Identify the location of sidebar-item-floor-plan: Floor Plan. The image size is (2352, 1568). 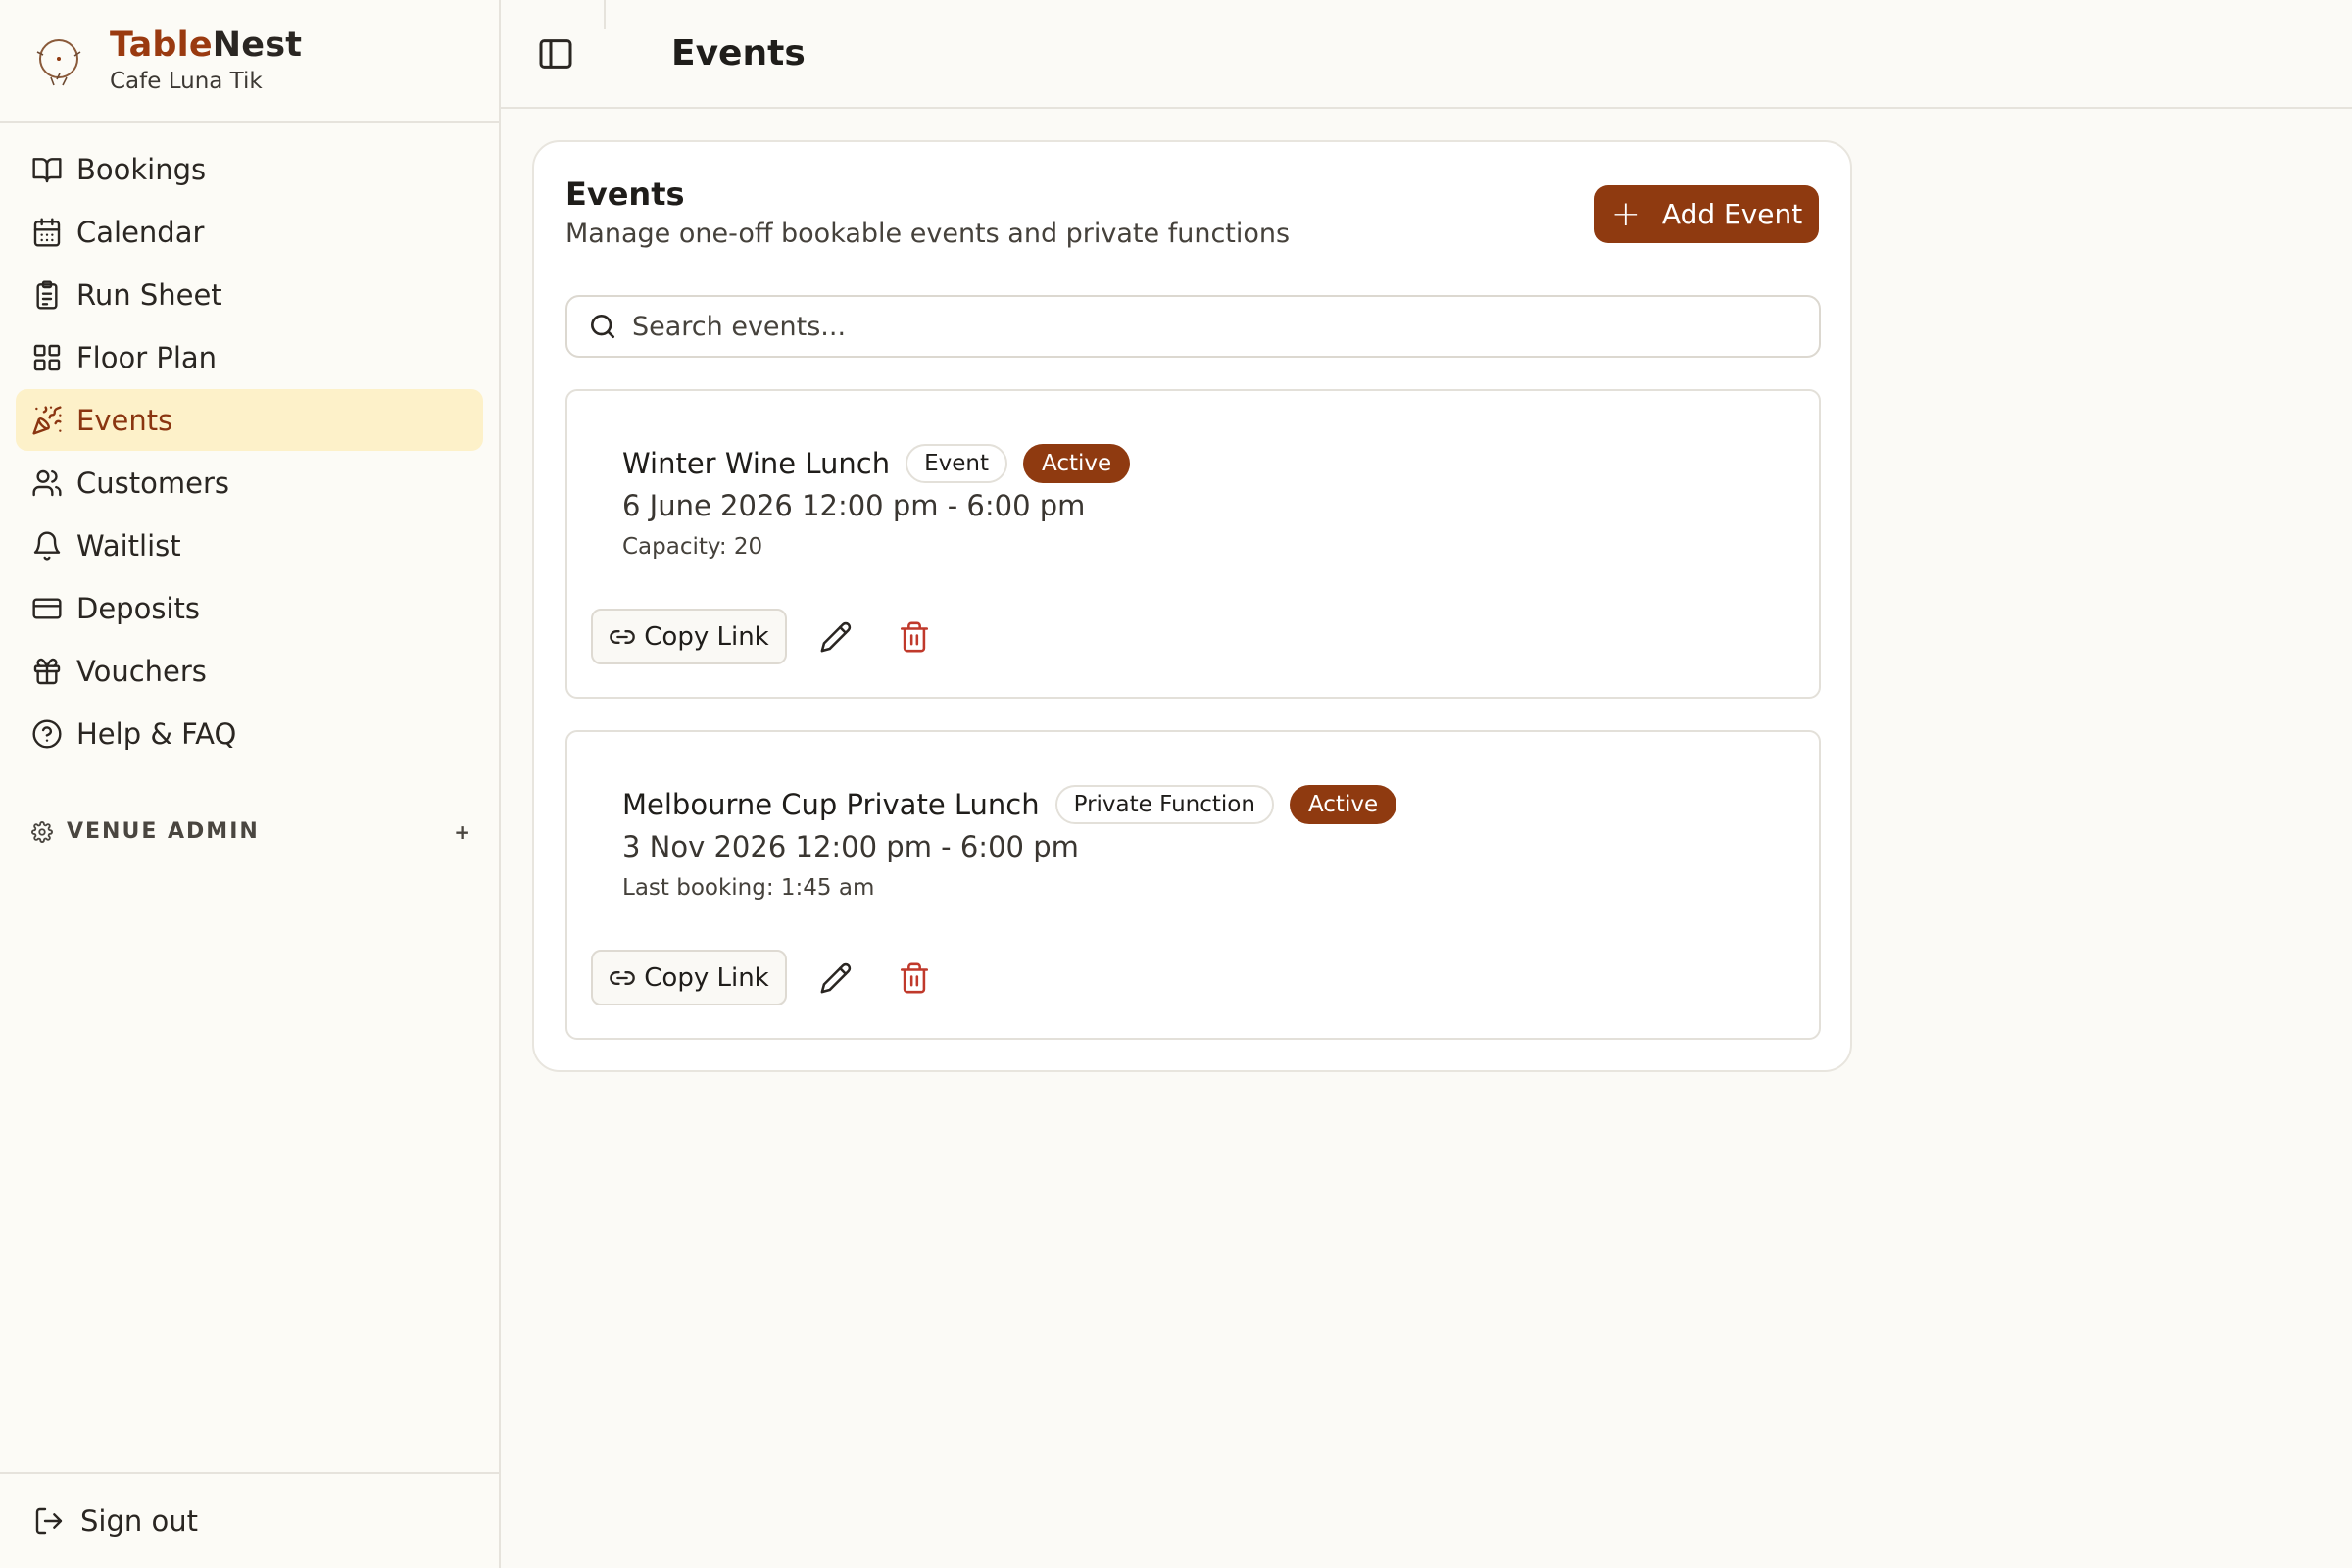
(249, 357).